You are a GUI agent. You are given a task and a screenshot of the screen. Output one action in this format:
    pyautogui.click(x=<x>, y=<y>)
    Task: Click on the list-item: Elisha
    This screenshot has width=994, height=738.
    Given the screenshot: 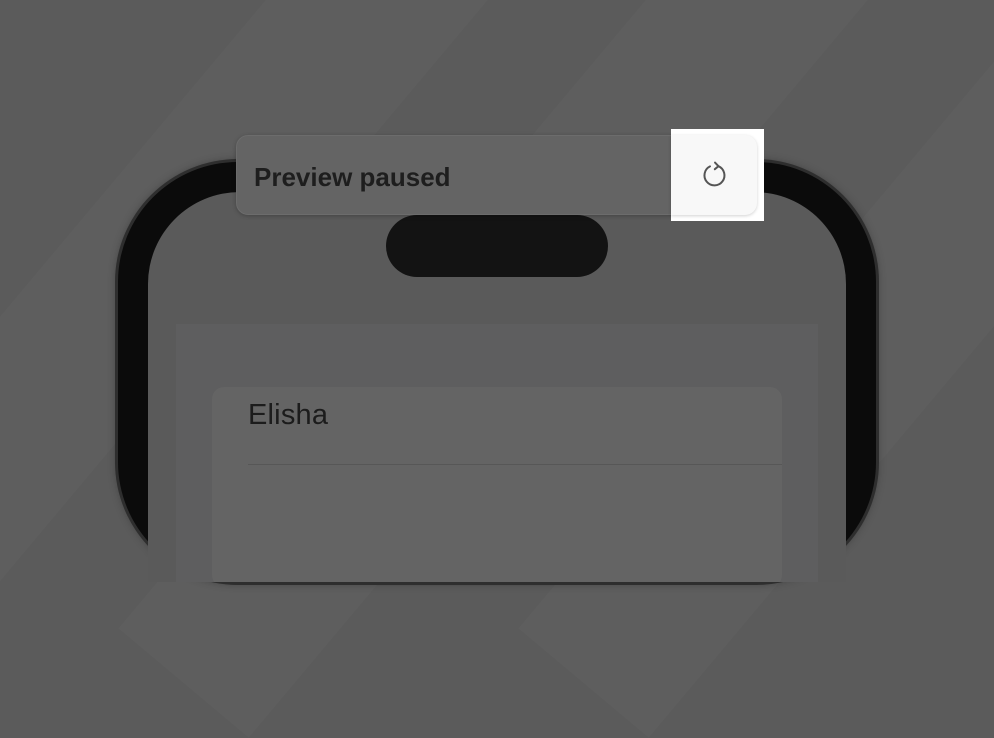 What is the action you would take?
    pyautogui.click(x=288, y=415)
    